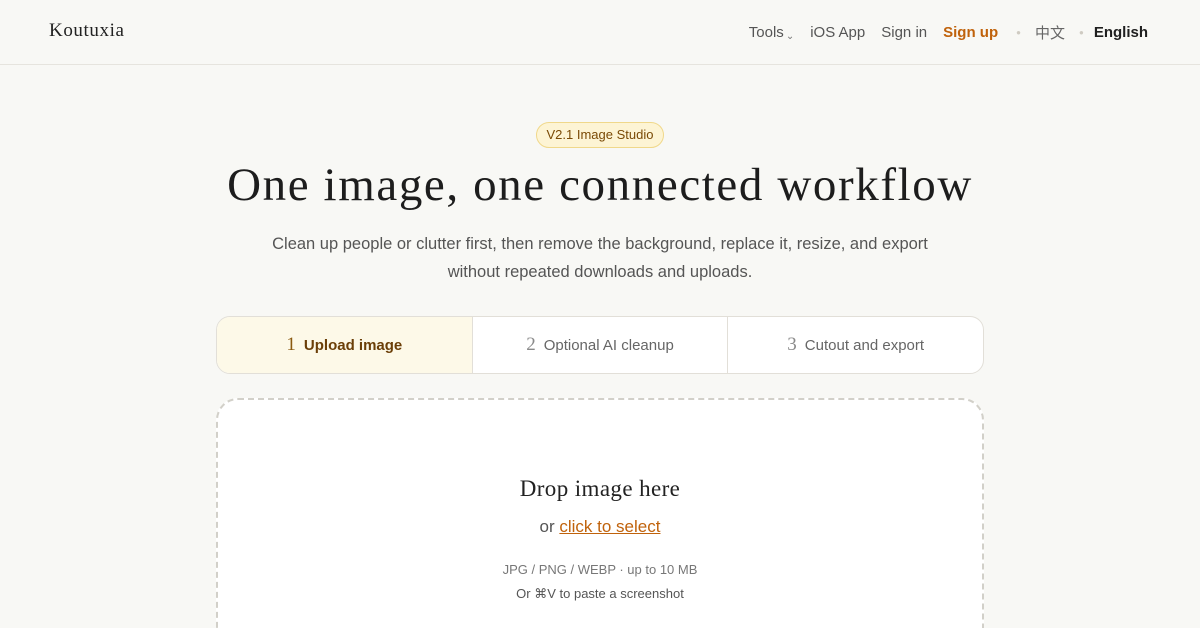  I want to click on step-upload-image: 1 Upload image, so click(344, 345).